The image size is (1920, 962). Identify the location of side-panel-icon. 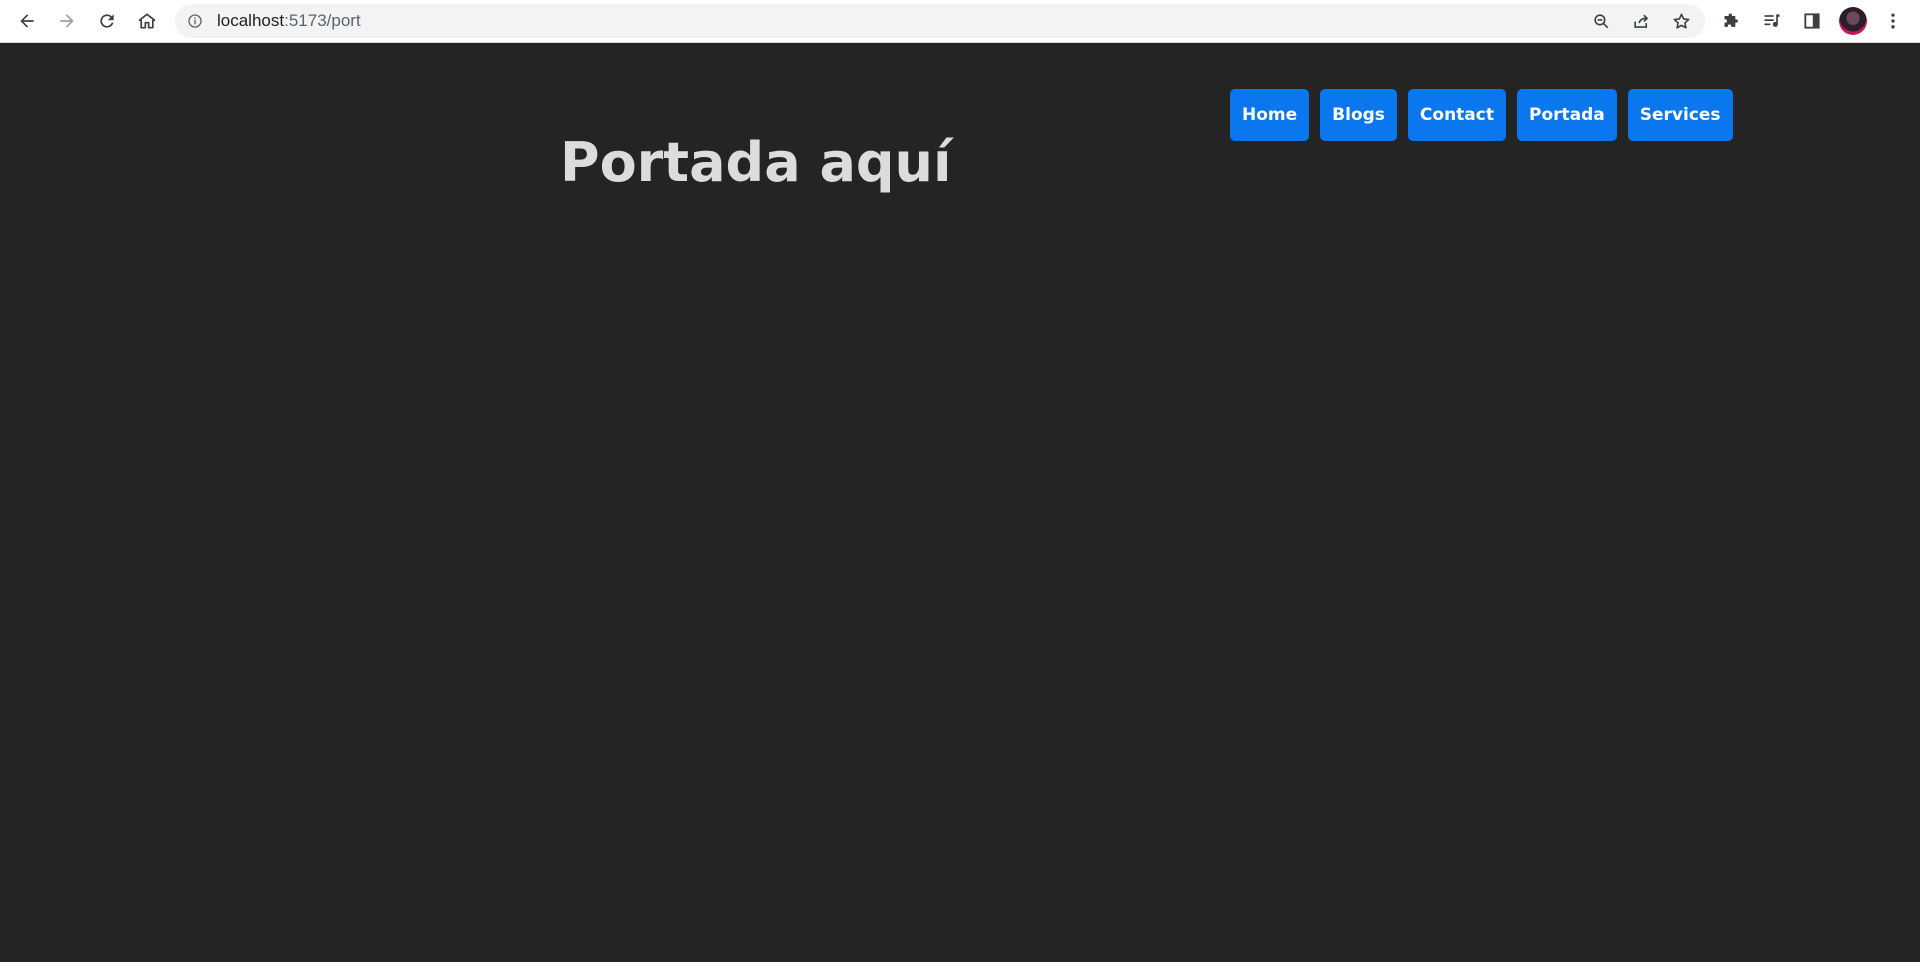
(1812, 21).